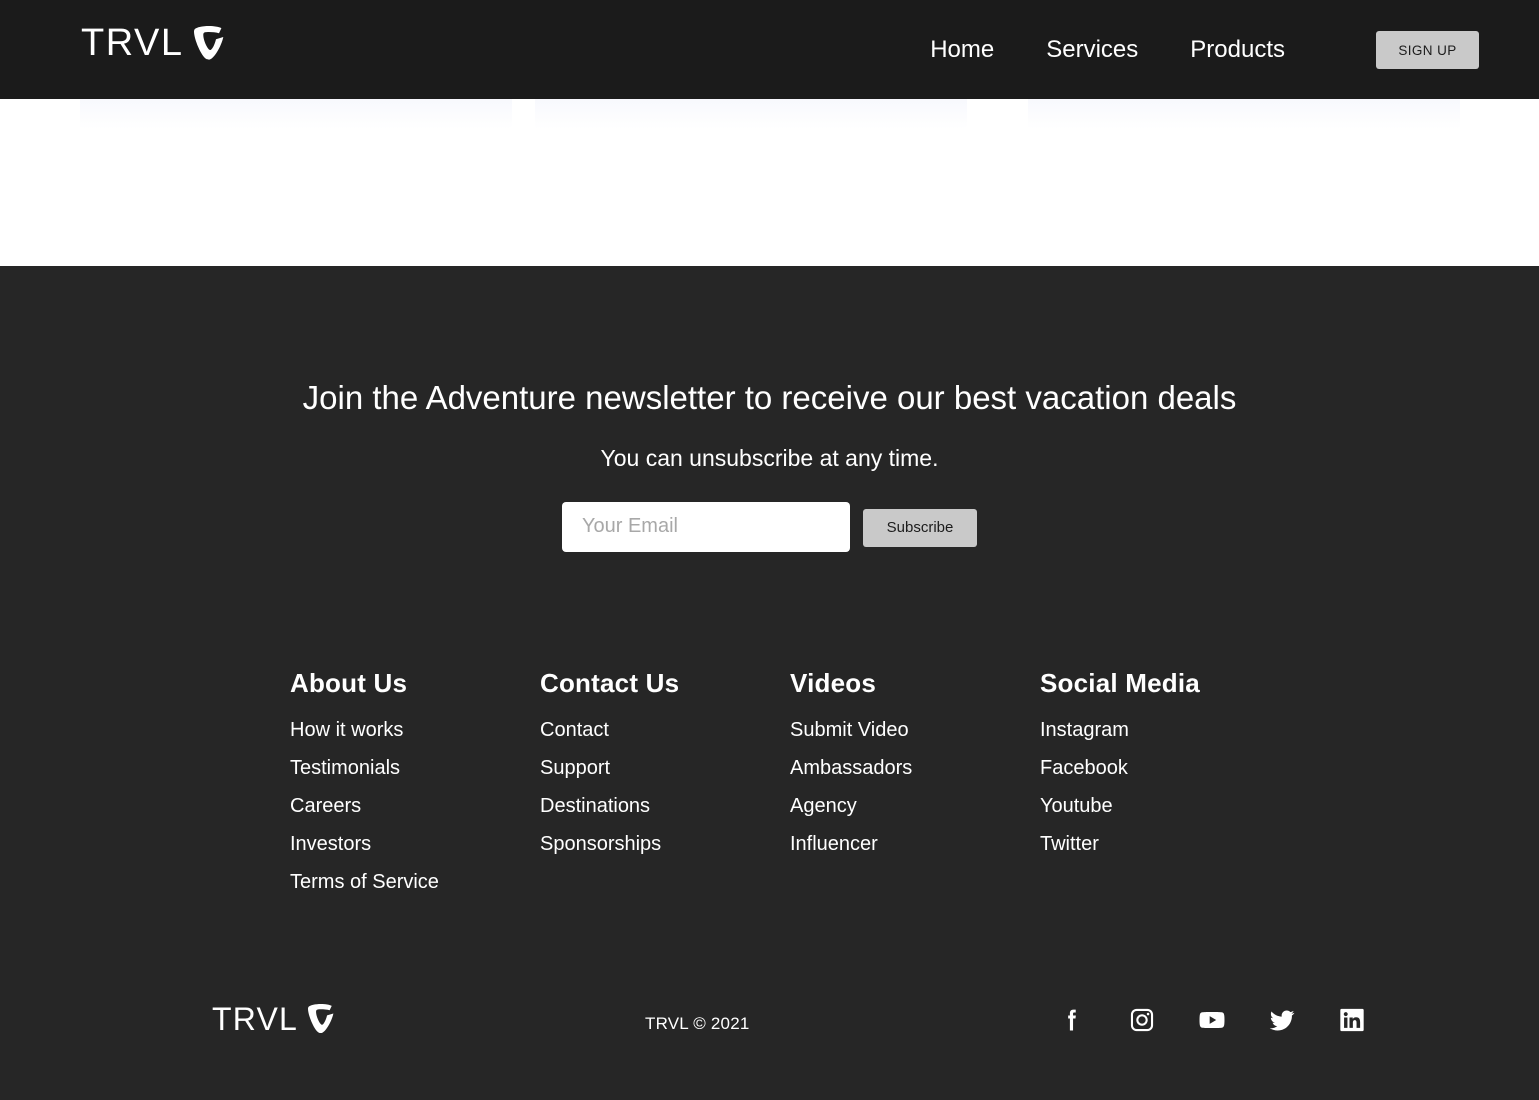 The image size is (1539, 1100). Describe the element at coordinates (255, 1019) in the screenshot. I see `footer-logo-wordmark: TRVL` at that location.